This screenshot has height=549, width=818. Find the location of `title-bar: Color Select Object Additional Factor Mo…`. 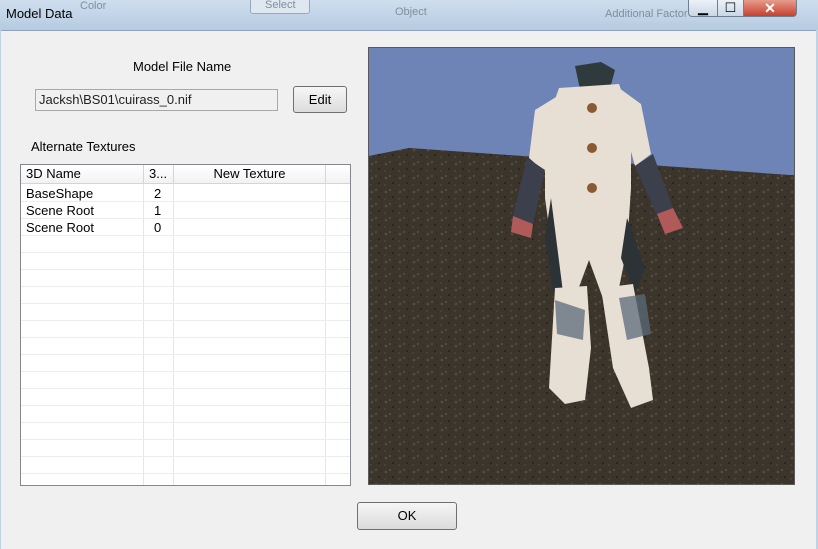

title-bar: Color Select Object Additional Factor Mo… is located at coordinates (409, 15).